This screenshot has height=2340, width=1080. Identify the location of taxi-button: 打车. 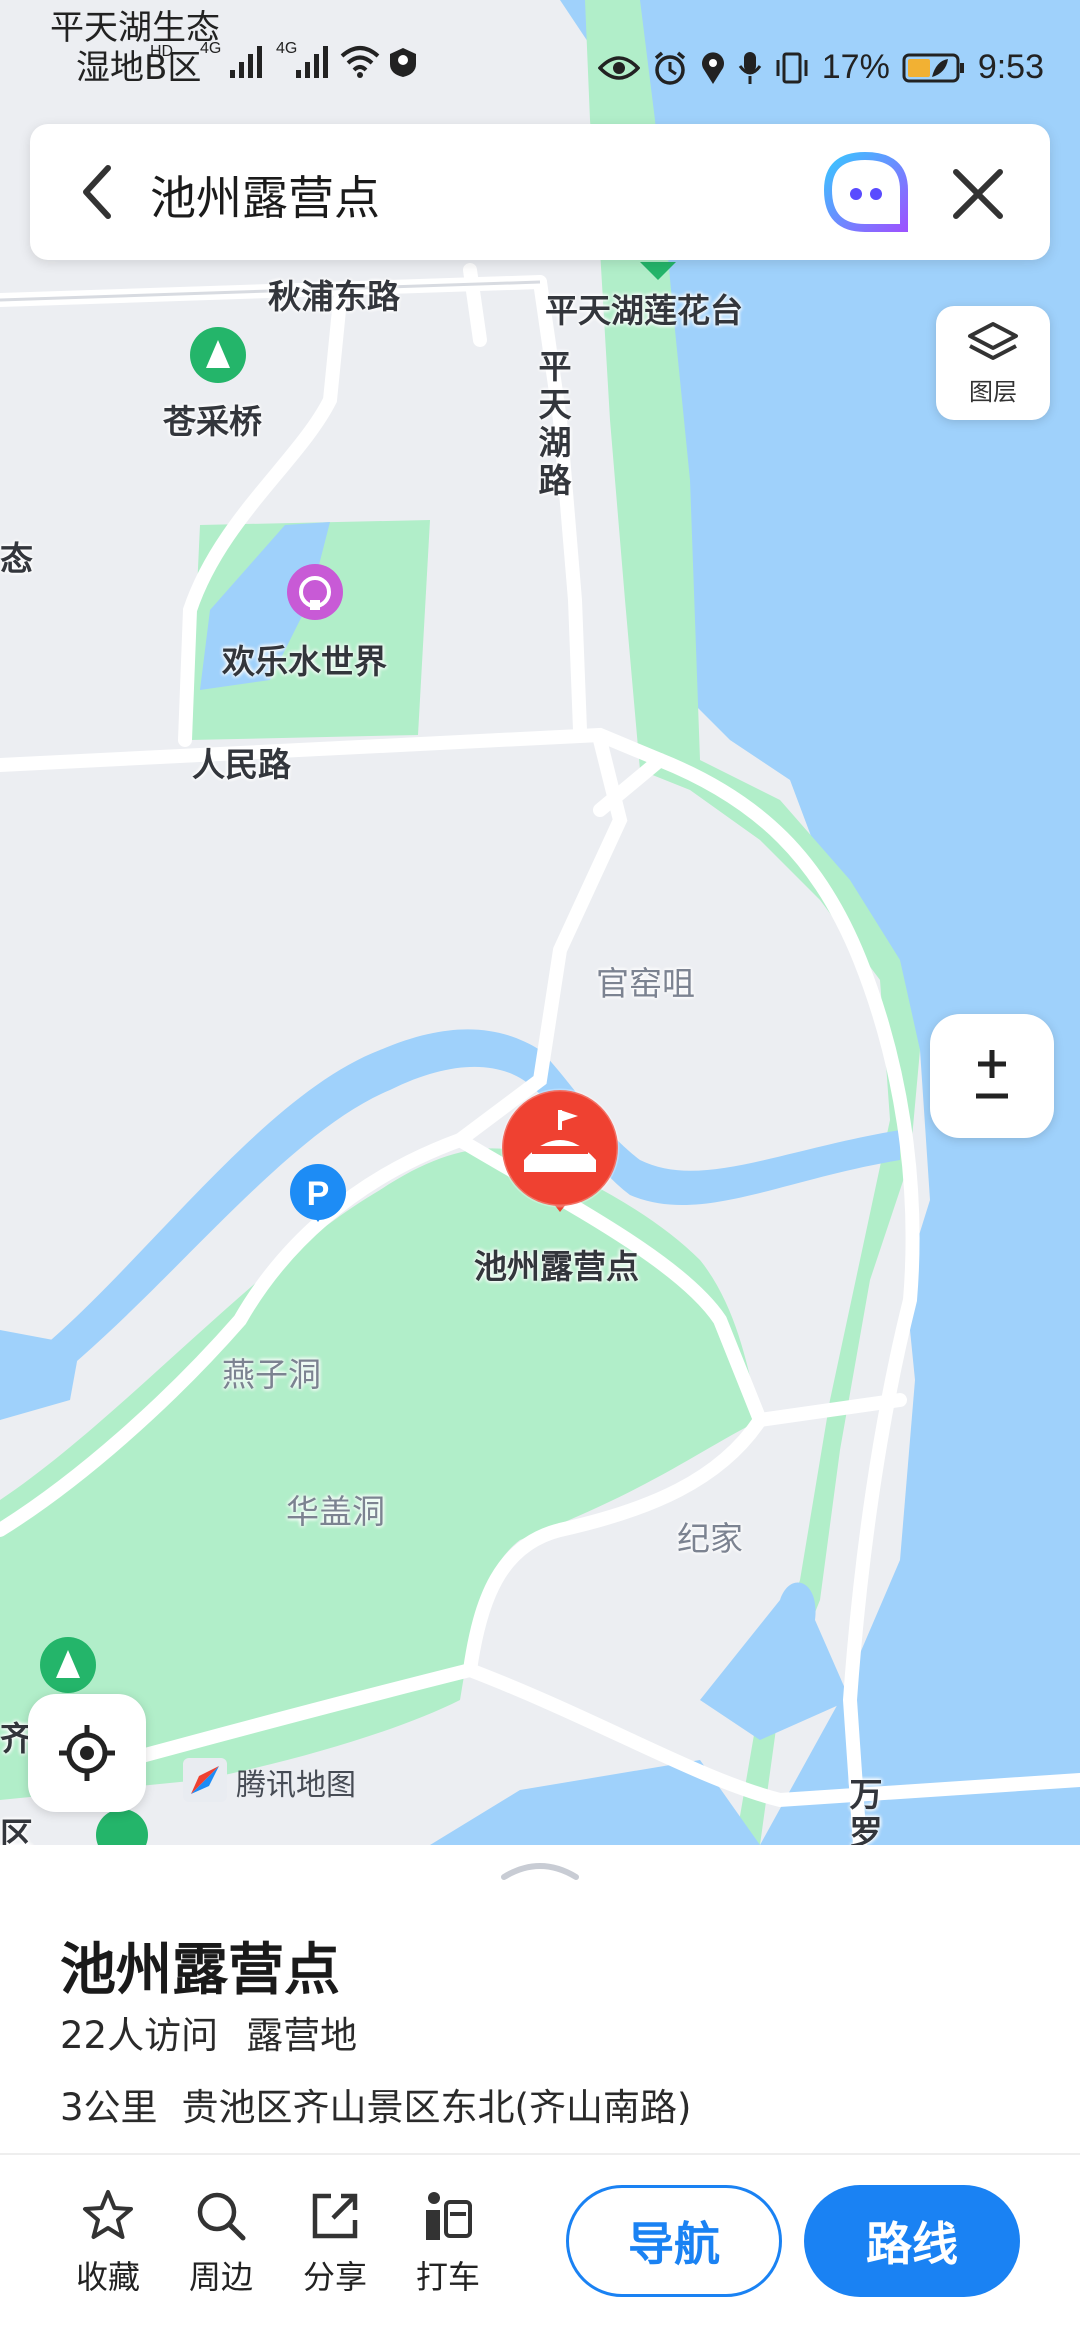
(448, 2243).